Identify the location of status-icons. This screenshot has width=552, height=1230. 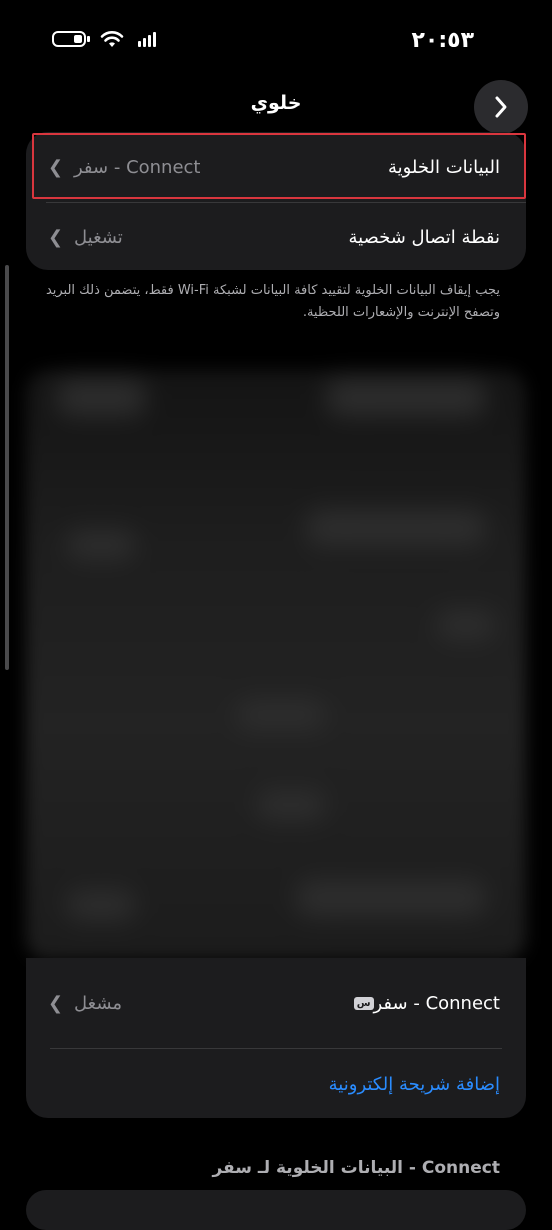
(104, 39).